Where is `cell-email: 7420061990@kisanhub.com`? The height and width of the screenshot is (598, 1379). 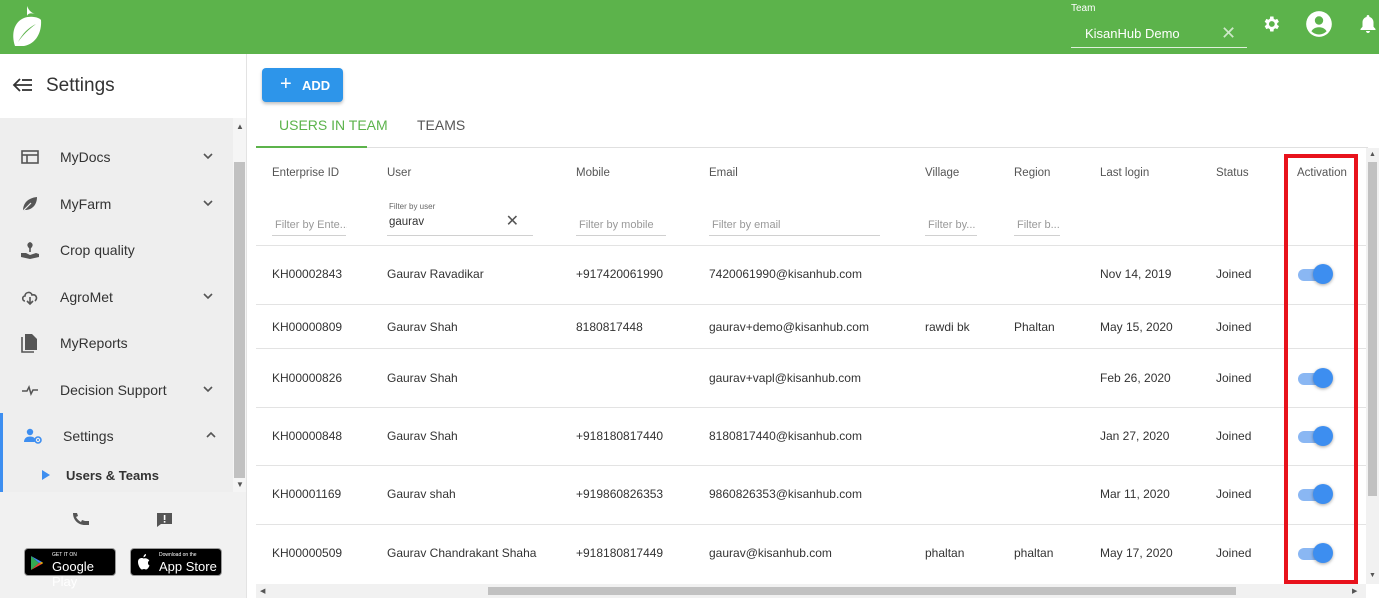
cell-email: 7420061990@kisanhub.com is located at coordinates (785, 274).